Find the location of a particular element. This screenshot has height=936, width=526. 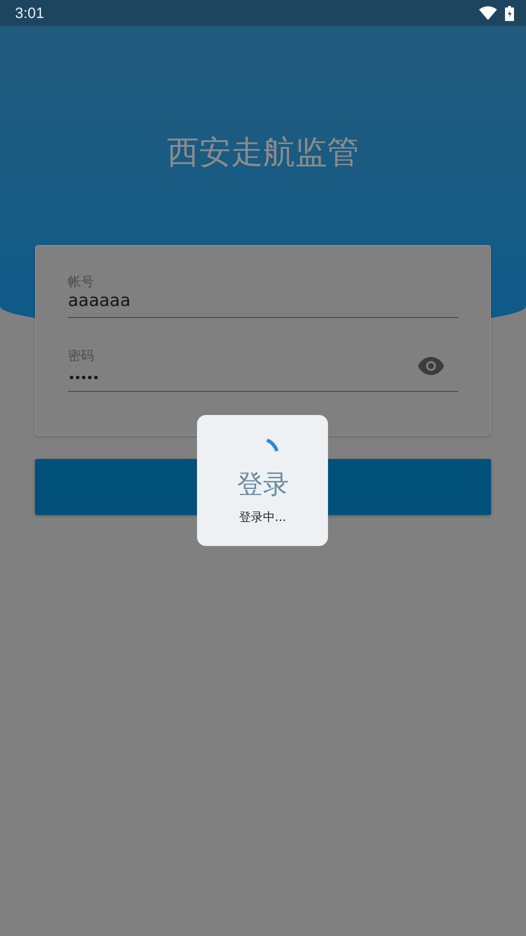

field-value: ••••• is located at coordinates (83, 377).